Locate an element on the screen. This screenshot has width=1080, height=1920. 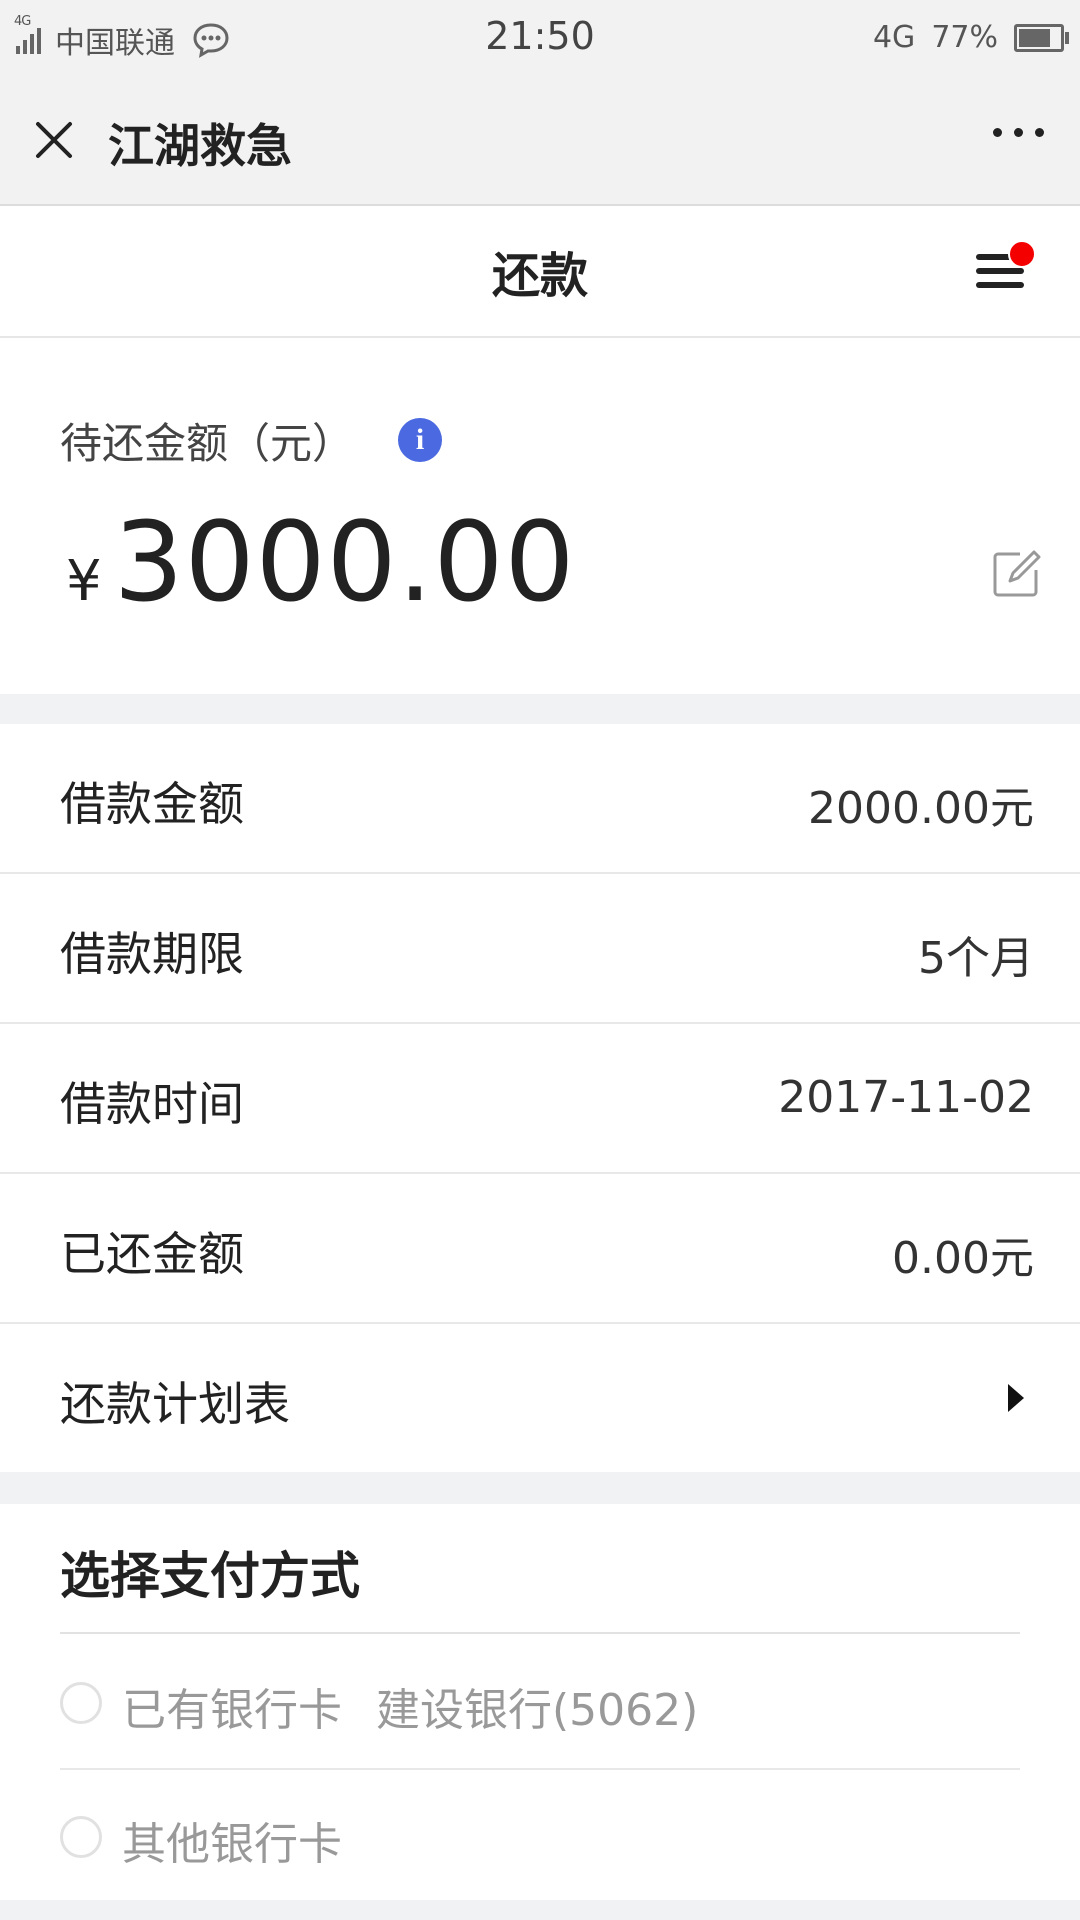
amount-label: 待还金额（元） is located at coordinates (207, 443).